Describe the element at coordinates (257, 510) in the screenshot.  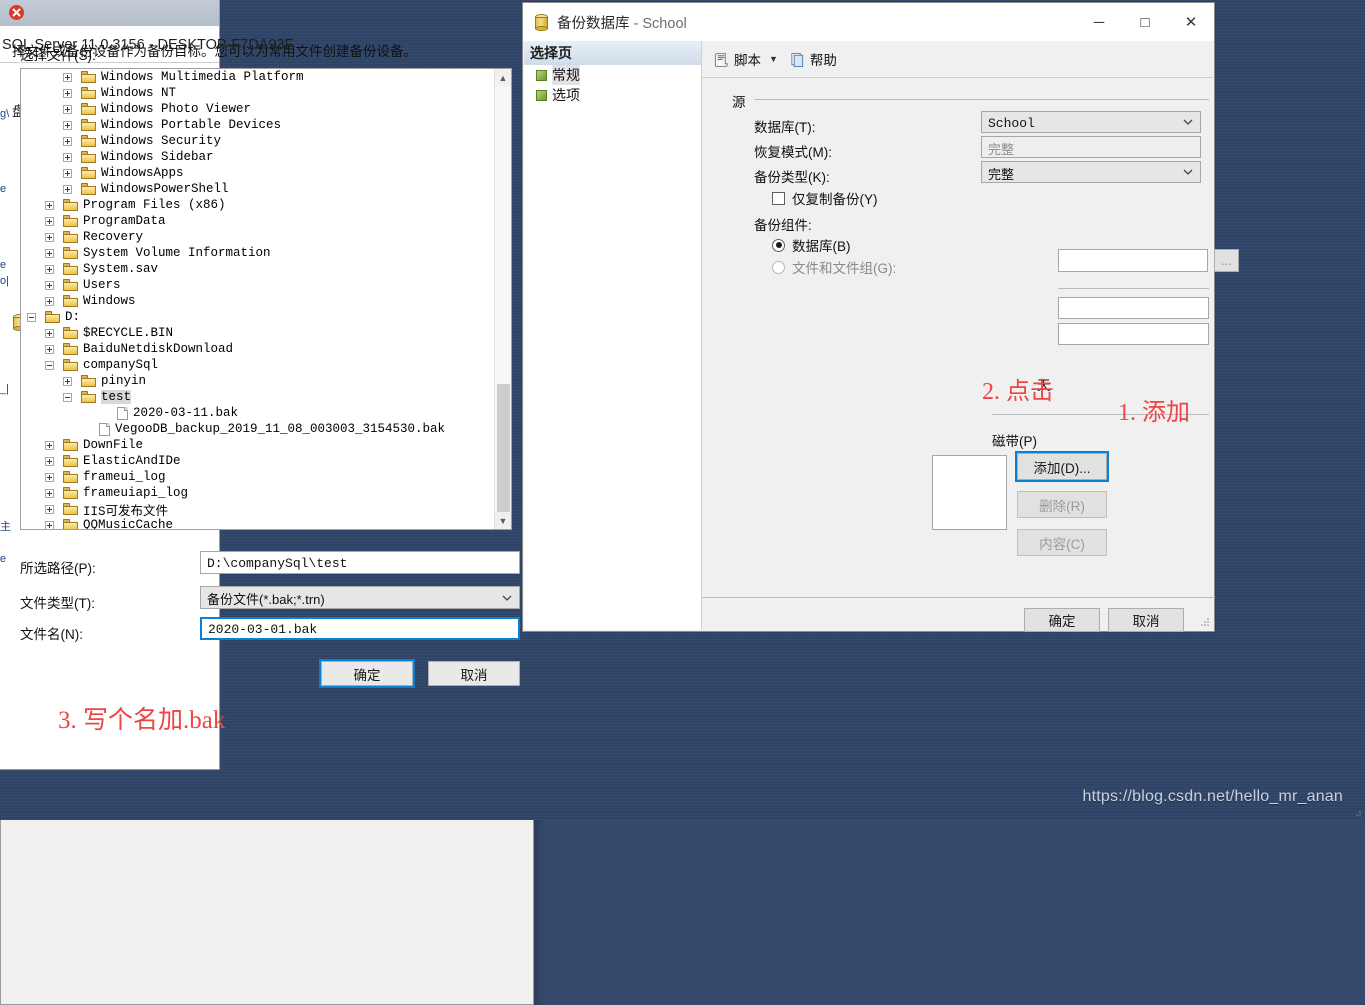
I see `tree-item: IIS可发布文件` at that location.